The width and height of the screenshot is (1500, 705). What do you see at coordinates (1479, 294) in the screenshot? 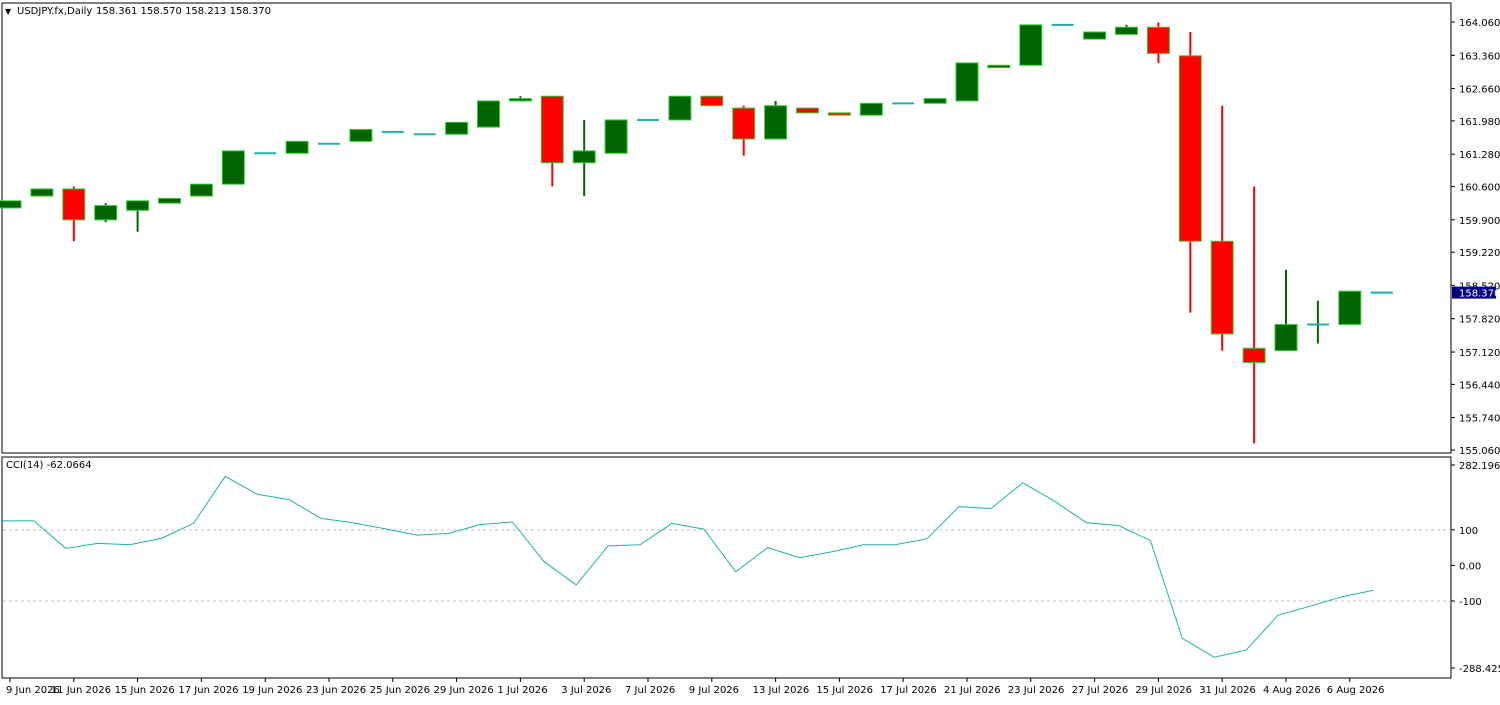
I see `current-price-label: 158.370` at bounding box center [1479, 294].